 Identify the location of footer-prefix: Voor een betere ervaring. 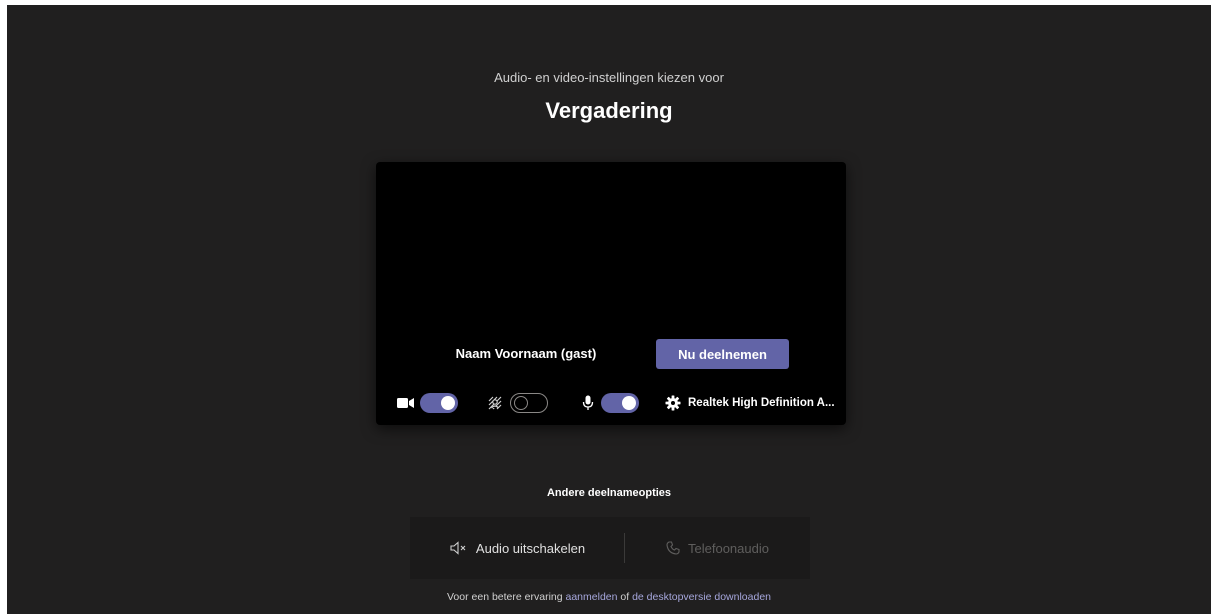
(506, 597).